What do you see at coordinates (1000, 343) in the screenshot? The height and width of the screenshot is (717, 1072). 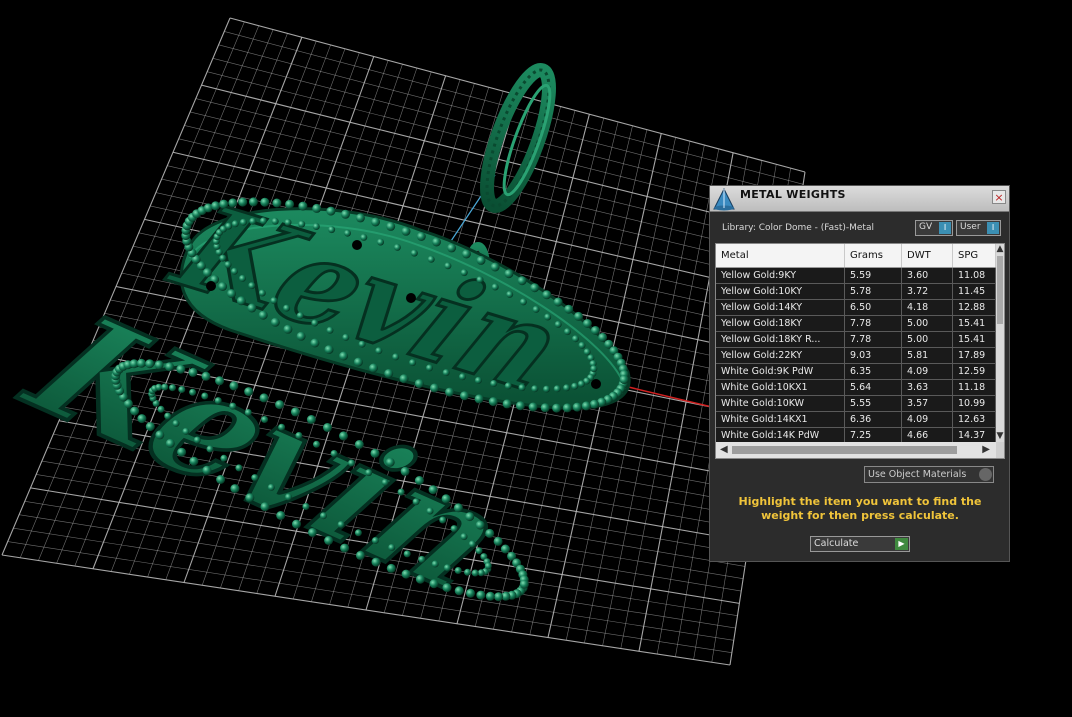 I see `vertical-scrollbar: ▲ ▼` at bounding box center [1000, 343].